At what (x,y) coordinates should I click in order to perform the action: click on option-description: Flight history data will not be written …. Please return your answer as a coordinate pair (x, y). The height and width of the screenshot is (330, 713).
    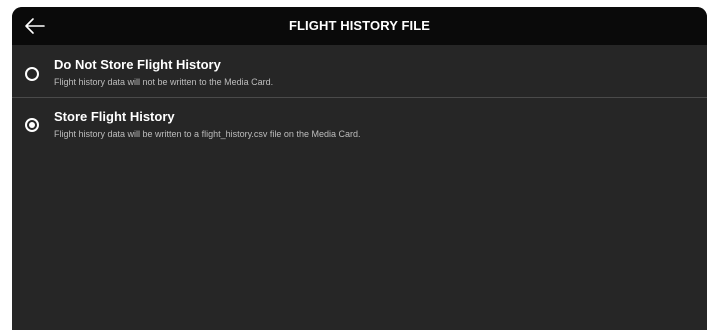
    Looking at the image, I should click on (164, 82).